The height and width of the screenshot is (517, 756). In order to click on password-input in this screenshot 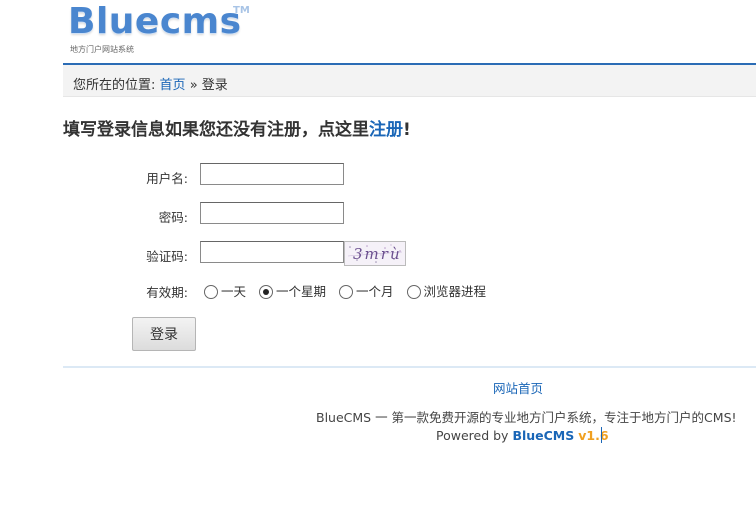, I will do `click(272, 213)`.